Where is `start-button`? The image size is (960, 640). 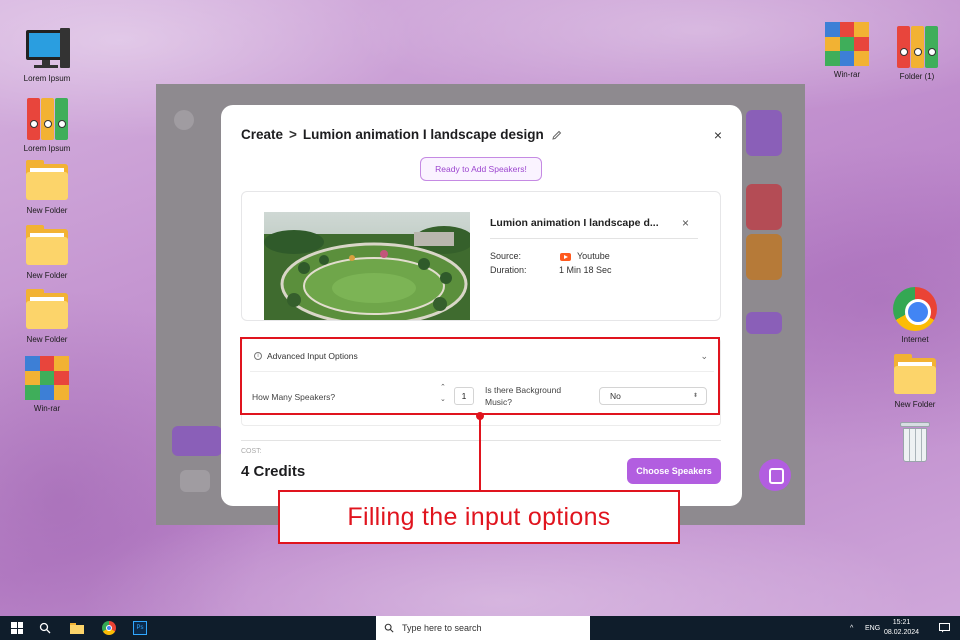
start-button is located at coordinates (17, 628).